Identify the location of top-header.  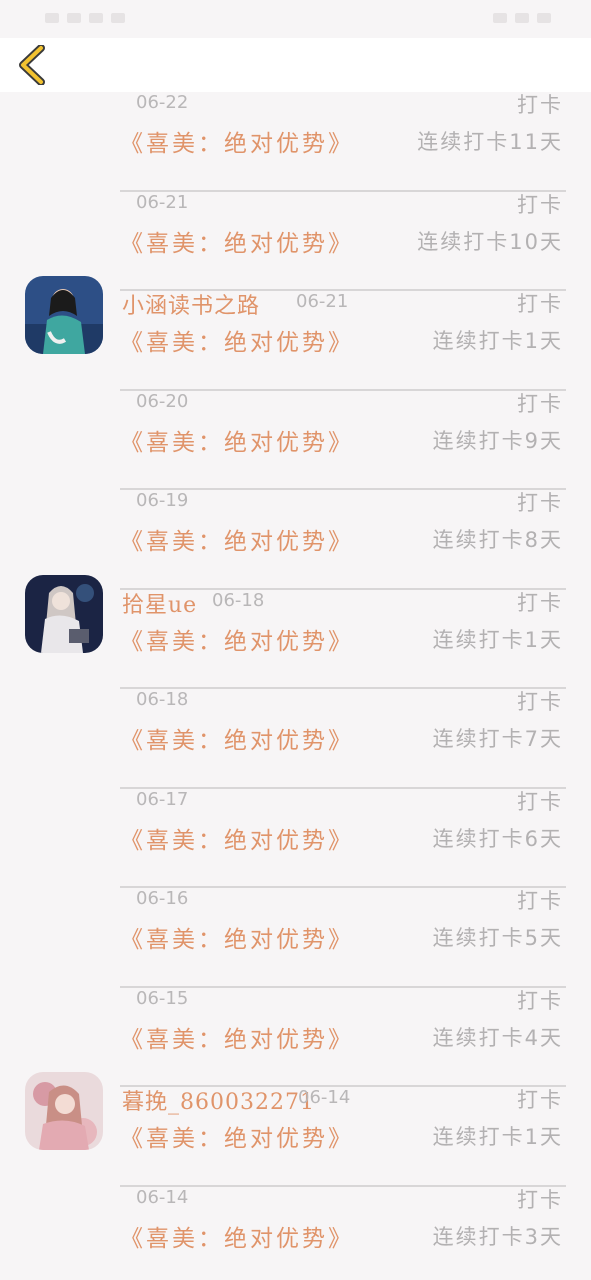
(295, 65).